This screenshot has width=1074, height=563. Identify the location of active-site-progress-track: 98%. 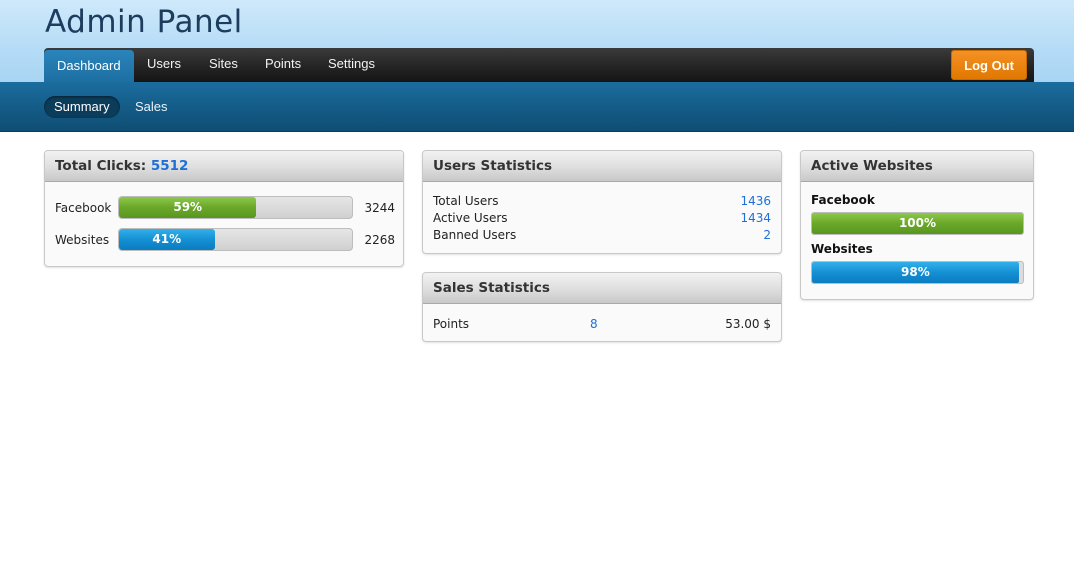
(917, 272).